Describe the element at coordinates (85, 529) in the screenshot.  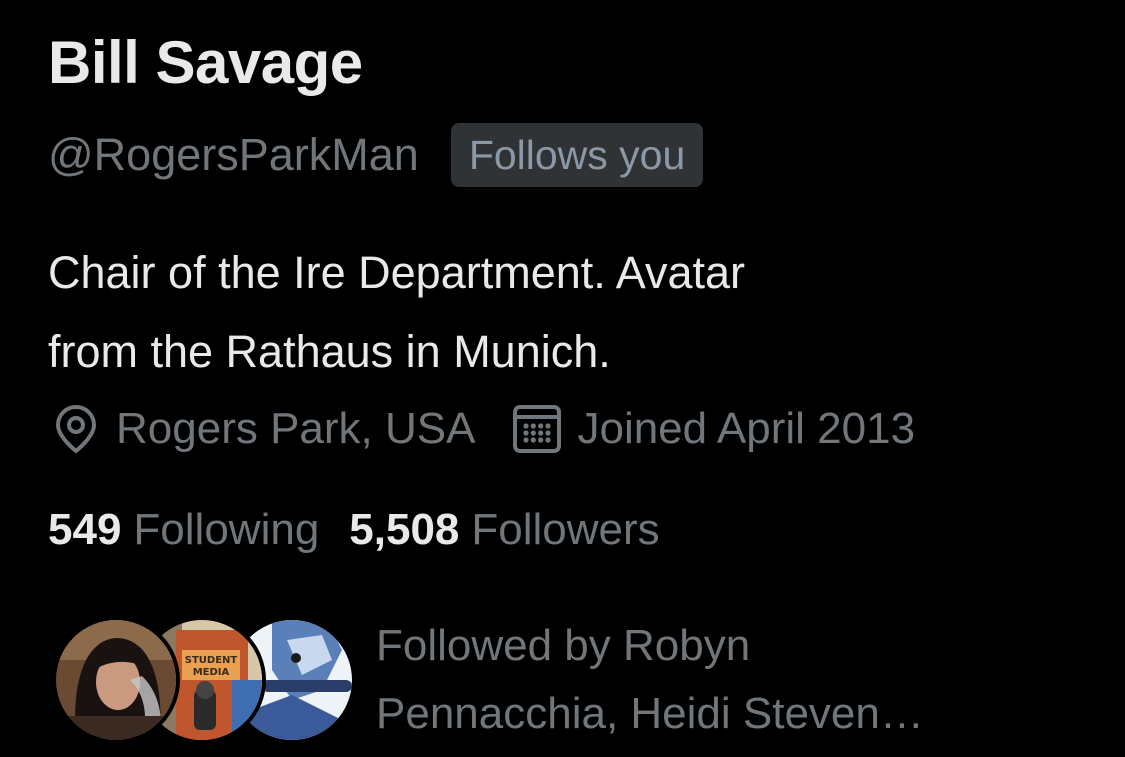
I see `following-count: 549` at that location.